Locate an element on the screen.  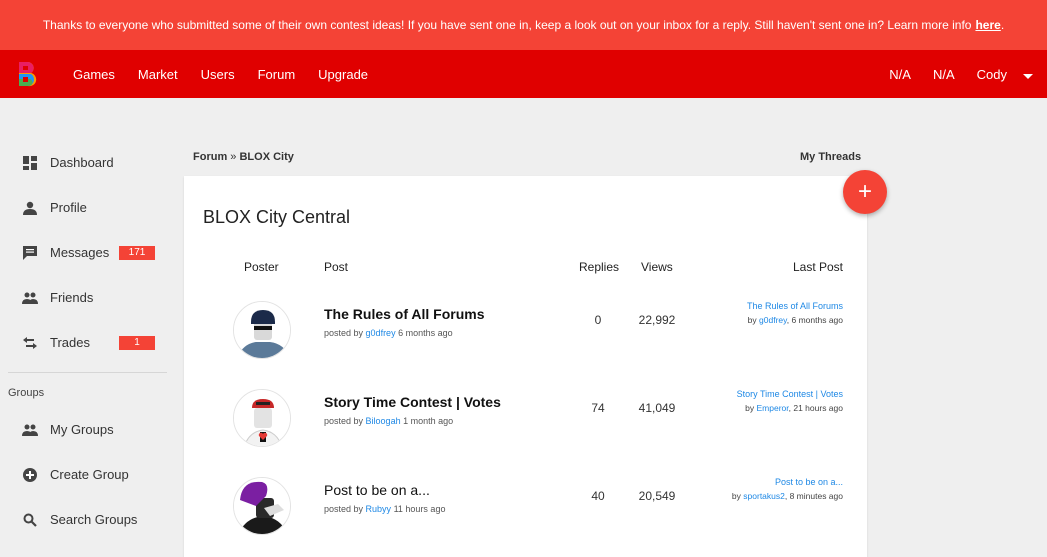
nav-market: Market is located at coordinates (158, 74).